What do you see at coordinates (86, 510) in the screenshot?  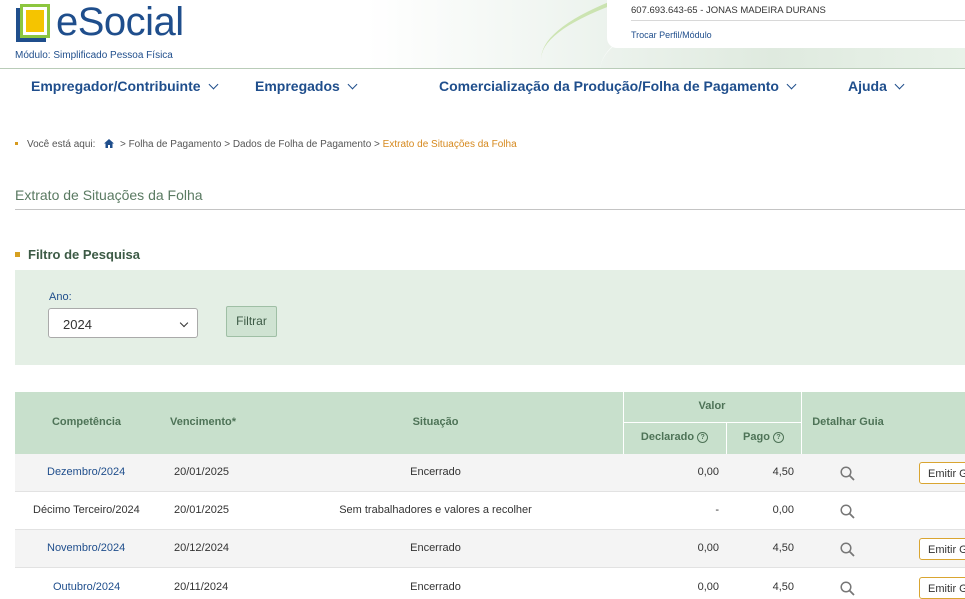 I see `competencia-value: Décimo Terceiro/2024` at bounding box center [86, 510].